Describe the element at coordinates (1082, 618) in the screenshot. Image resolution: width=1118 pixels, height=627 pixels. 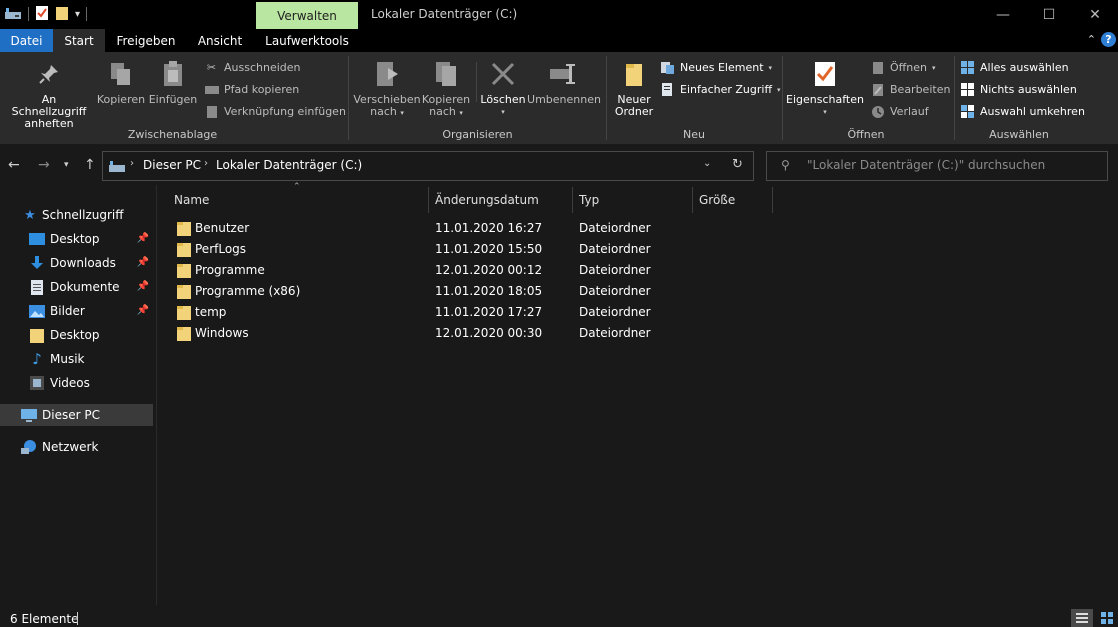
I see `details-view-icon` at that location.